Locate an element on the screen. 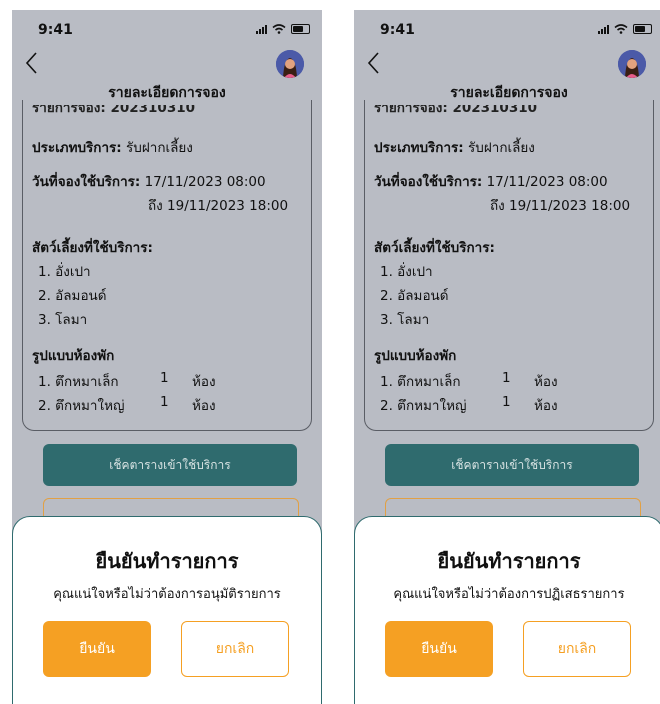  dialog-message: คุณแน่ใจหรือไม่ว่าต้องการปฏิเสธรายการ is located at coordinates (509, 594).